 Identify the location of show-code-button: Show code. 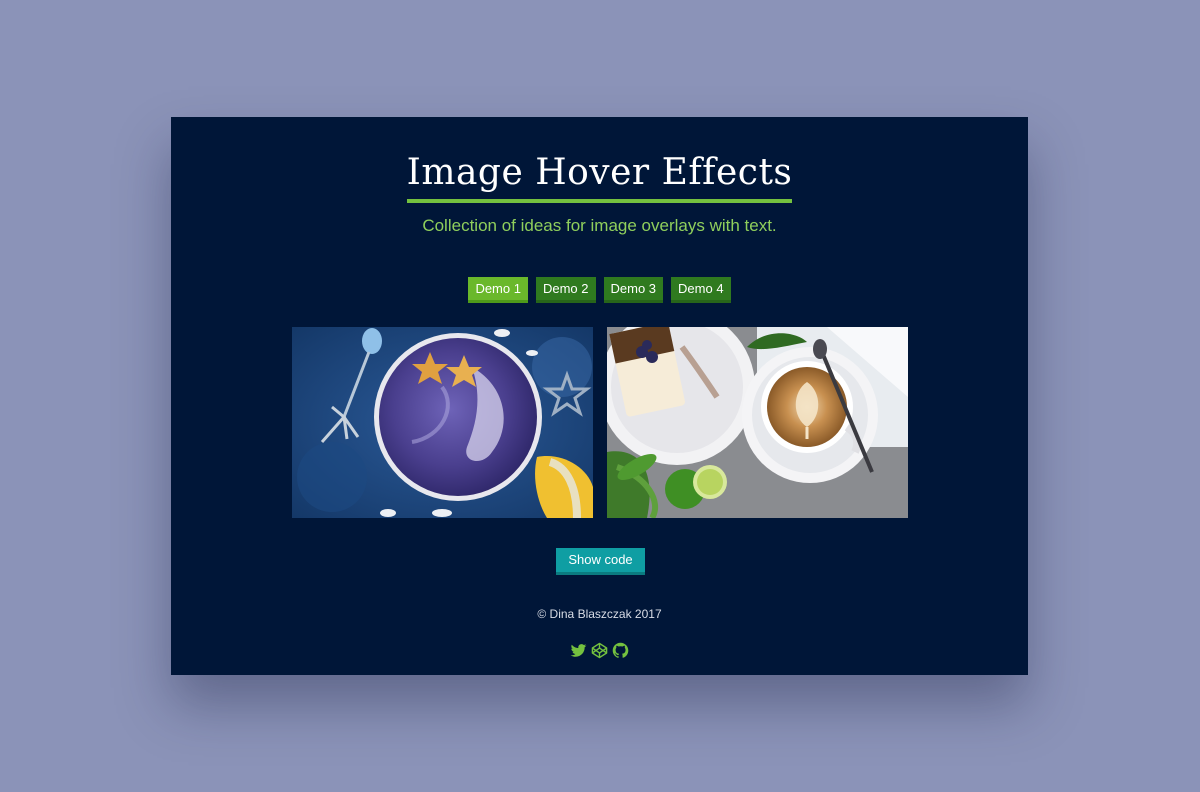
(600, 561).